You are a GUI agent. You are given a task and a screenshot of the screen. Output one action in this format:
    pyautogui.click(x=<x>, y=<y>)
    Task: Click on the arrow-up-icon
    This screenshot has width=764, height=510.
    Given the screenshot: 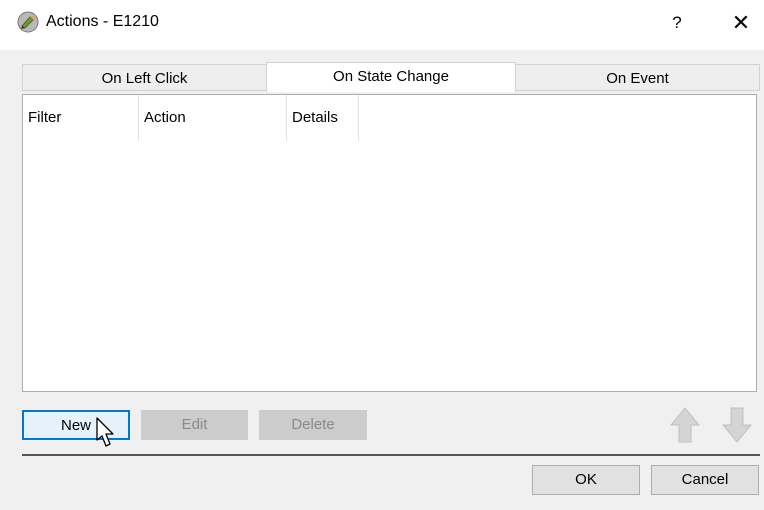 What is the action you would take?
    pyautogui.click(x=685, y=425)
    